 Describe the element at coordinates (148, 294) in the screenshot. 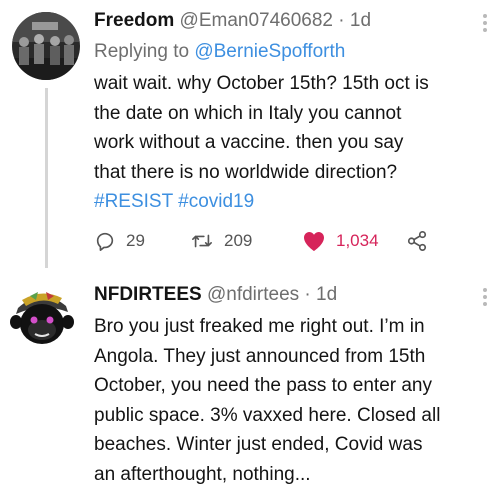

I see `author-name: NFDIRTEES` at that location.